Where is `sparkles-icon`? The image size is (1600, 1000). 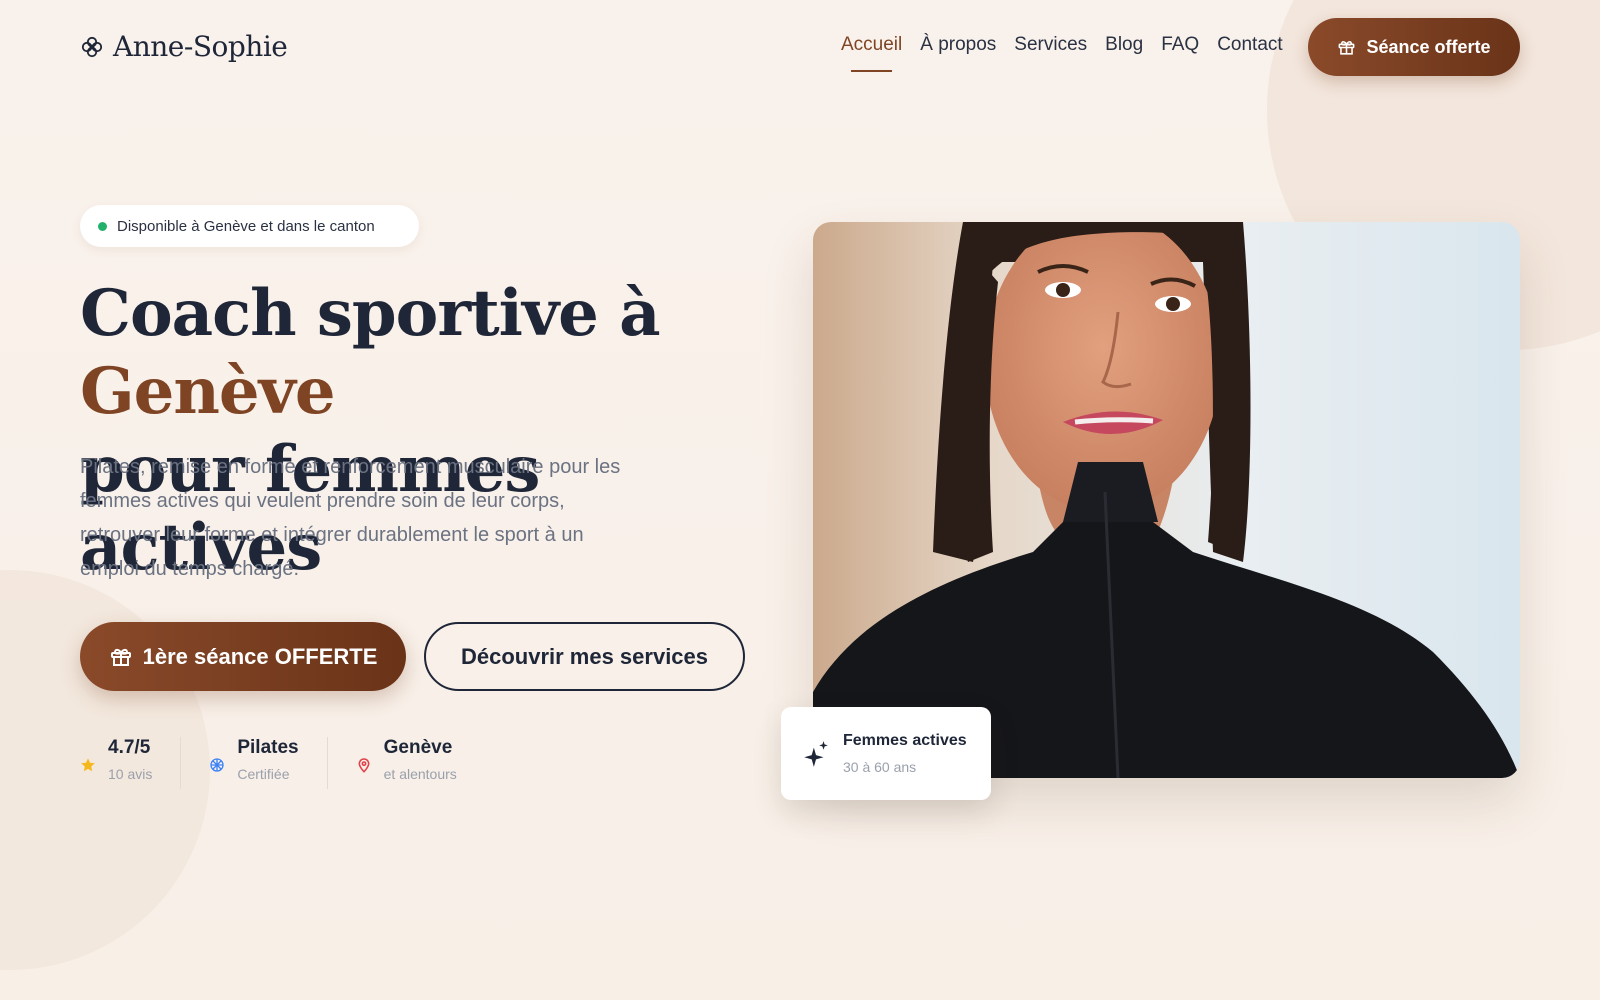 sparkles-icon is located at coordinates (816, 753).